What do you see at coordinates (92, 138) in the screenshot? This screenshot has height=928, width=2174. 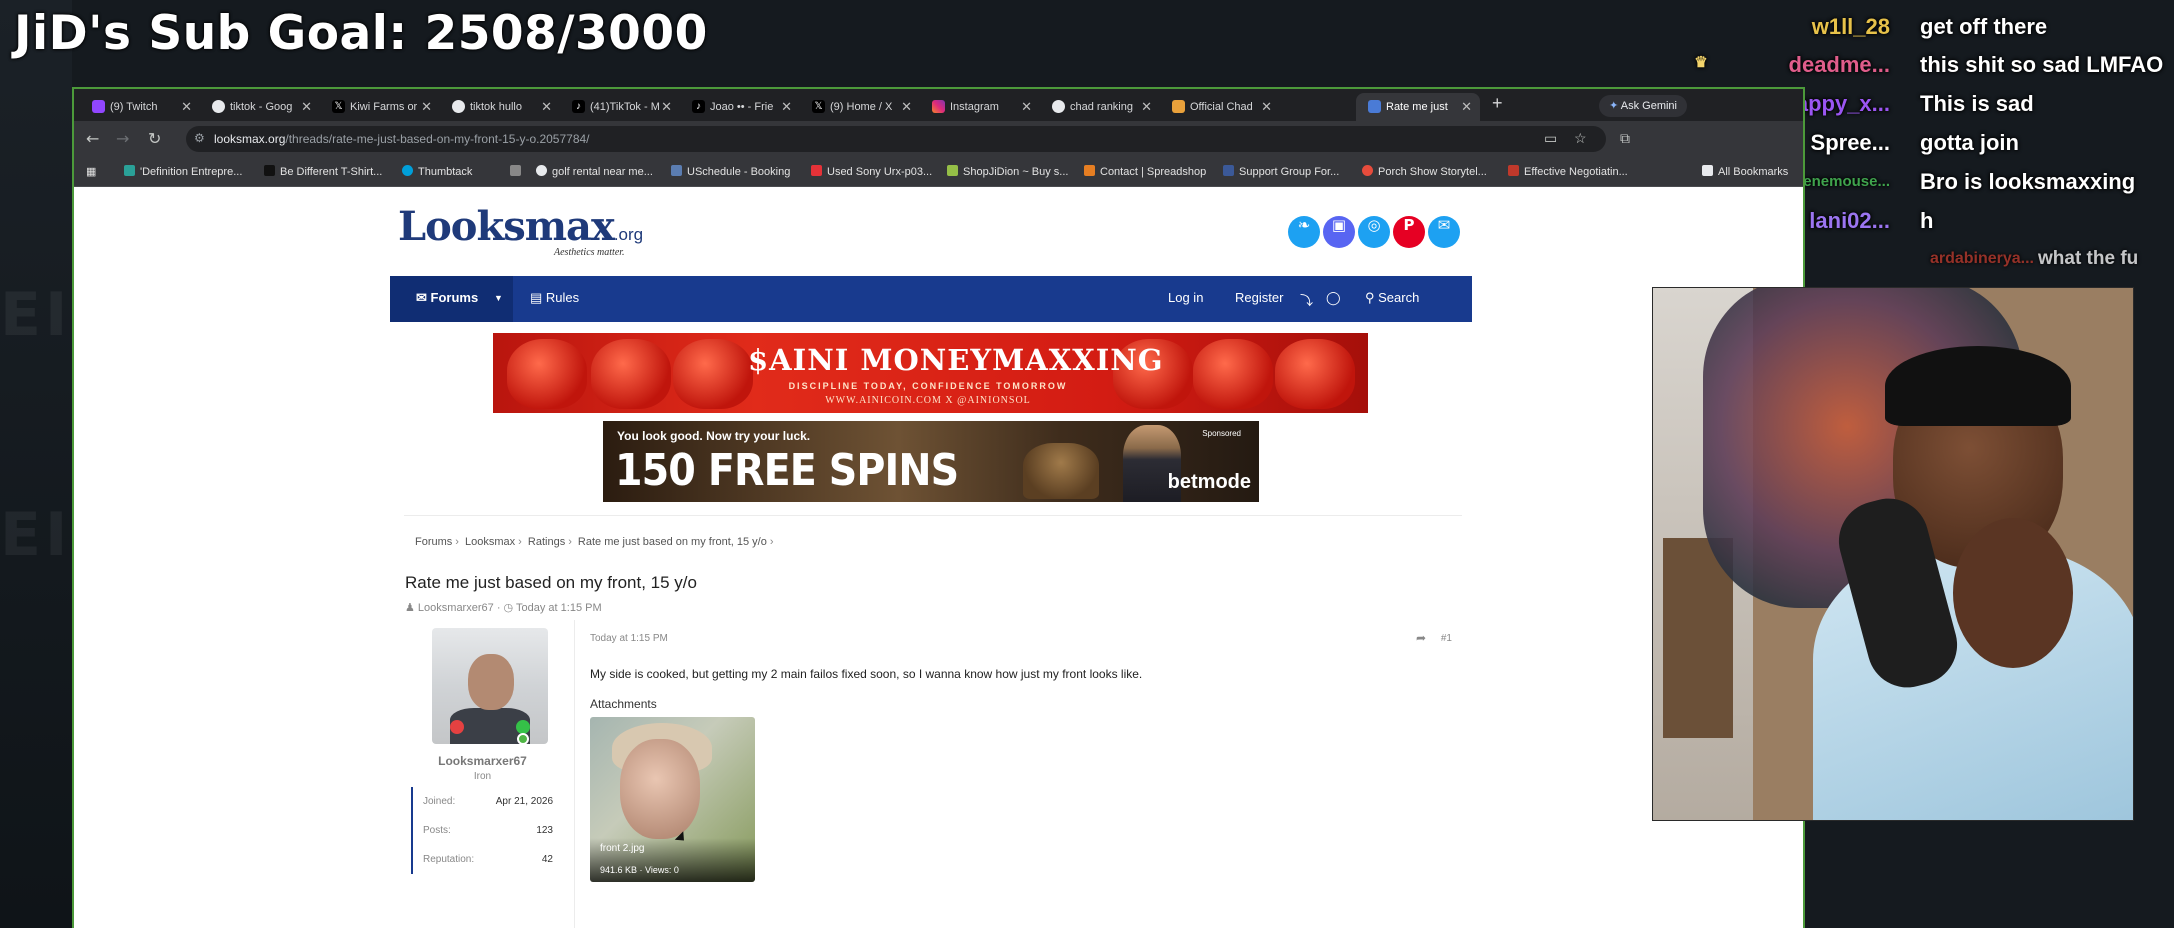 I see `back-icon: ←` at bounding box center [92, 138].